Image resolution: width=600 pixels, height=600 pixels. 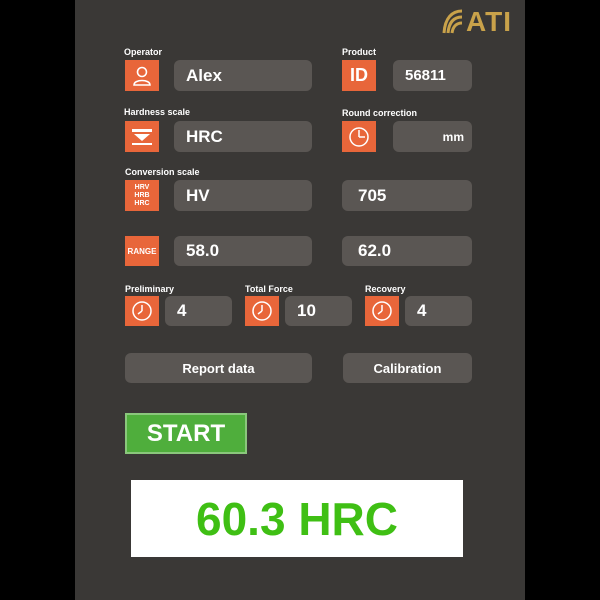 What do you see at coordinates (306, 310) in the screenshot?
I see `total-force-value: 10` at bounding box center [306, 310].